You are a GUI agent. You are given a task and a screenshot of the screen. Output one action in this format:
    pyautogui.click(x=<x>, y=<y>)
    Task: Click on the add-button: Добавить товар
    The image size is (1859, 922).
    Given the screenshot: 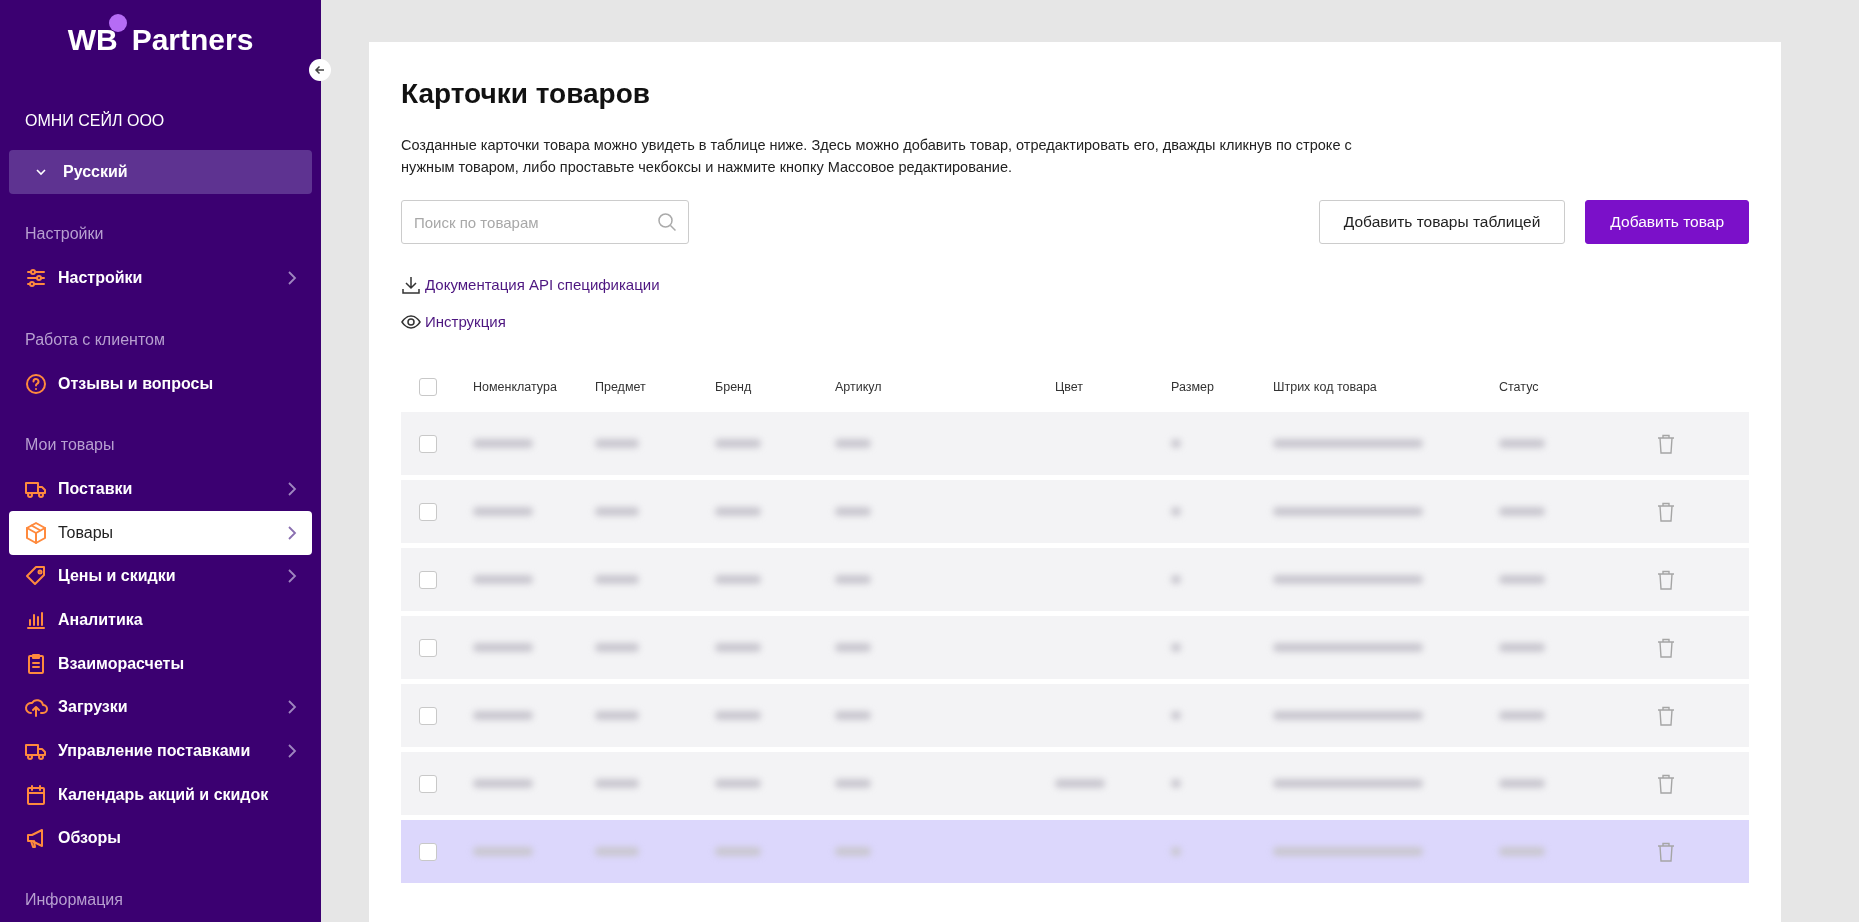 What is the action you would take?
    pyautogui.click(x=1667, y=222)
    